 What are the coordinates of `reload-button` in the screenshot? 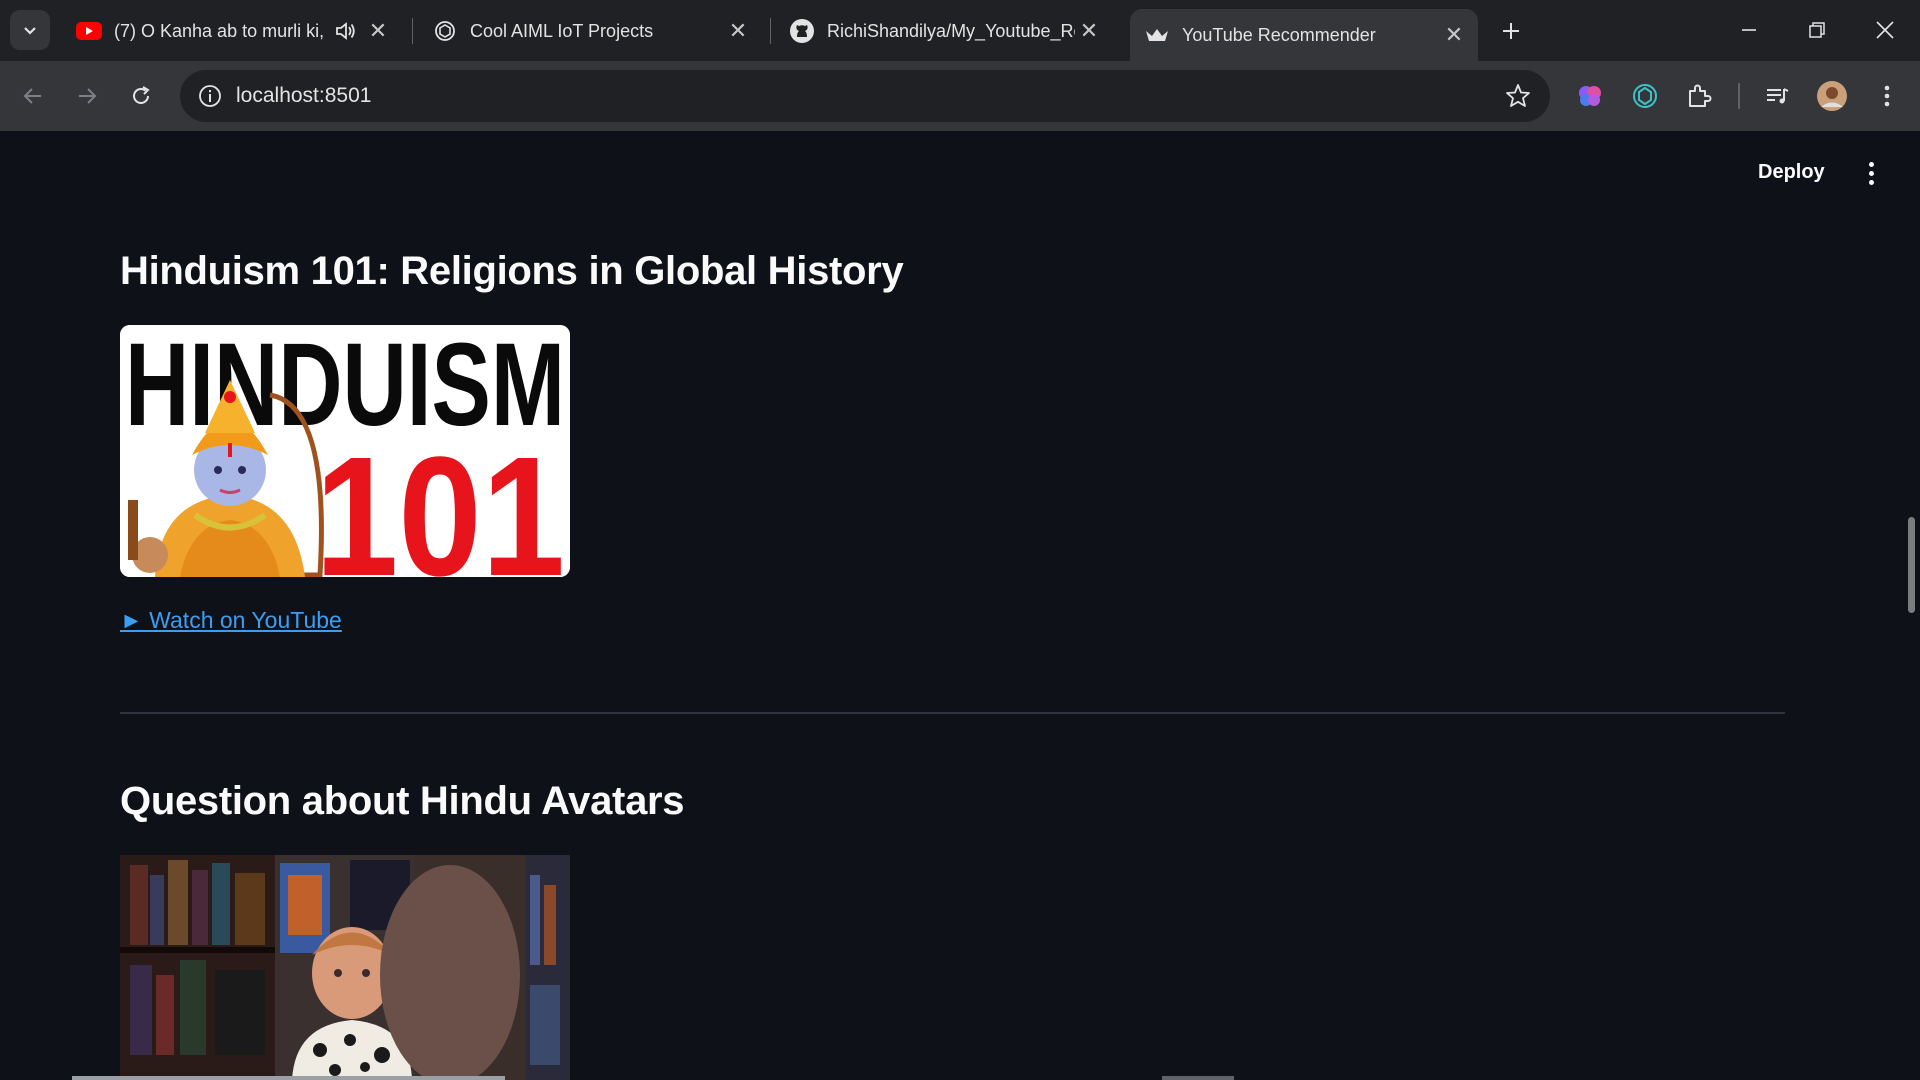 It's located at (141, 96).